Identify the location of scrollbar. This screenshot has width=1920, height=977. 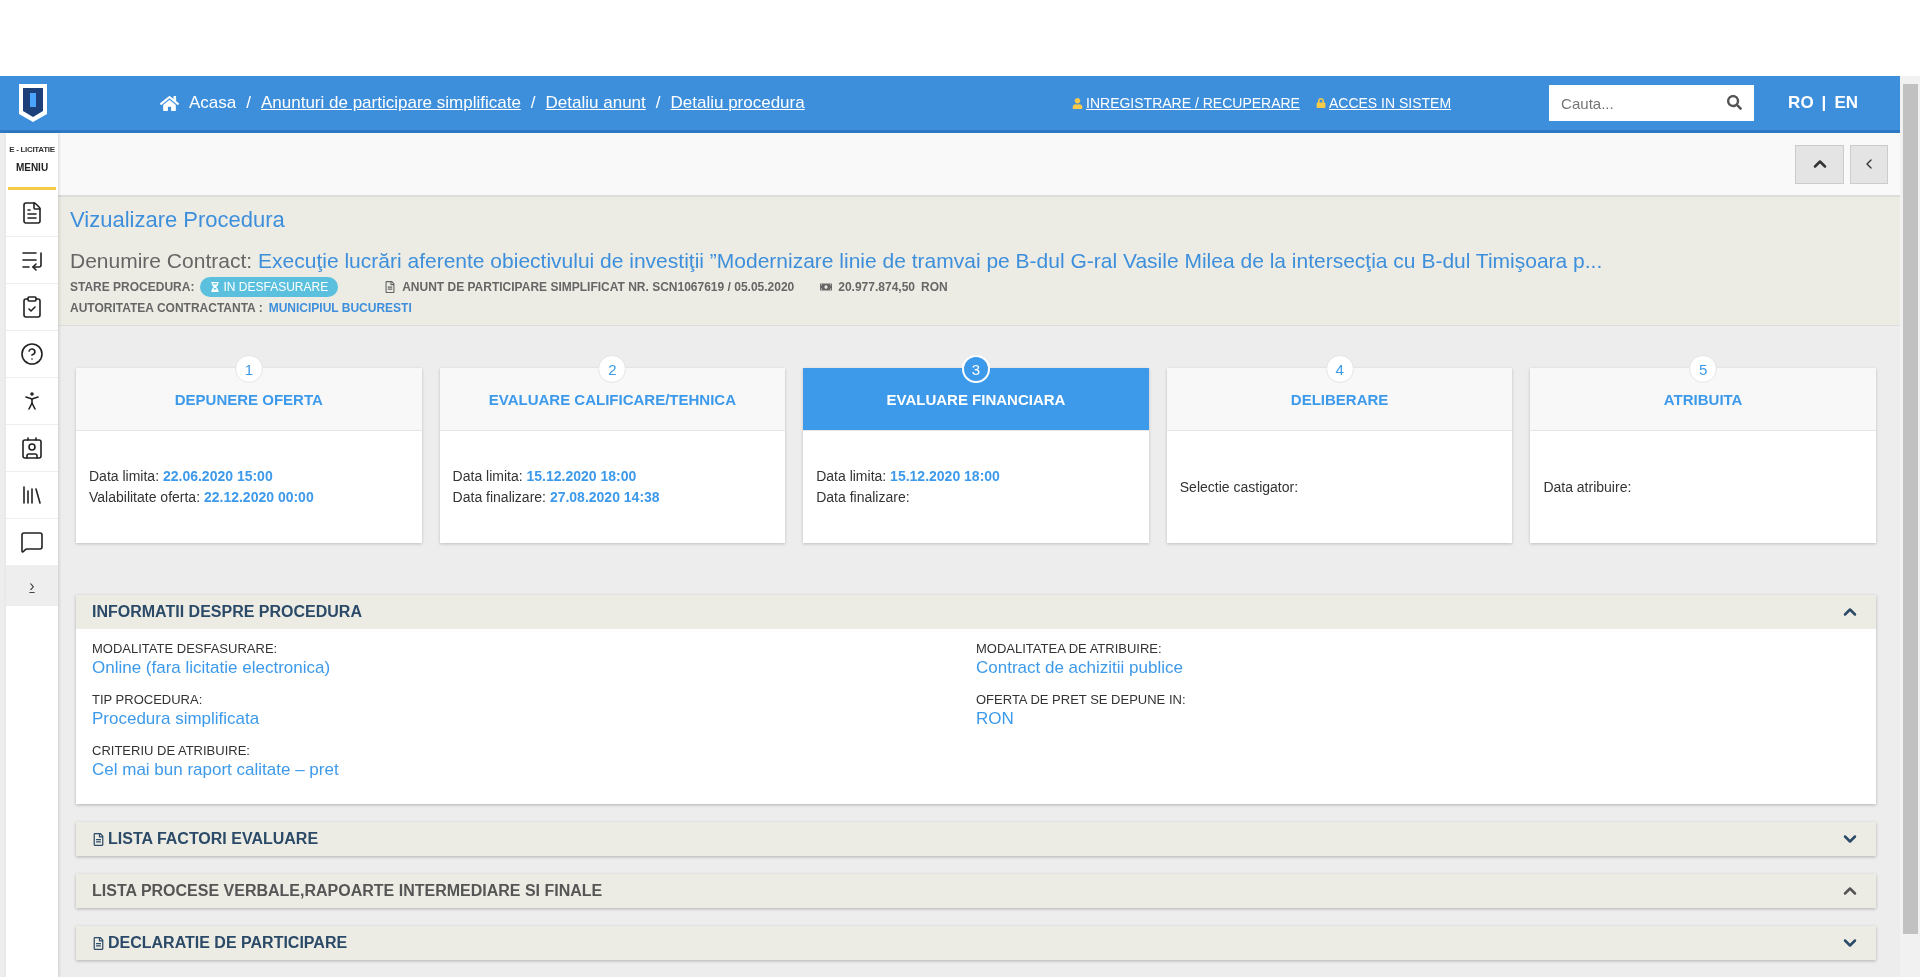
(1910, 526).